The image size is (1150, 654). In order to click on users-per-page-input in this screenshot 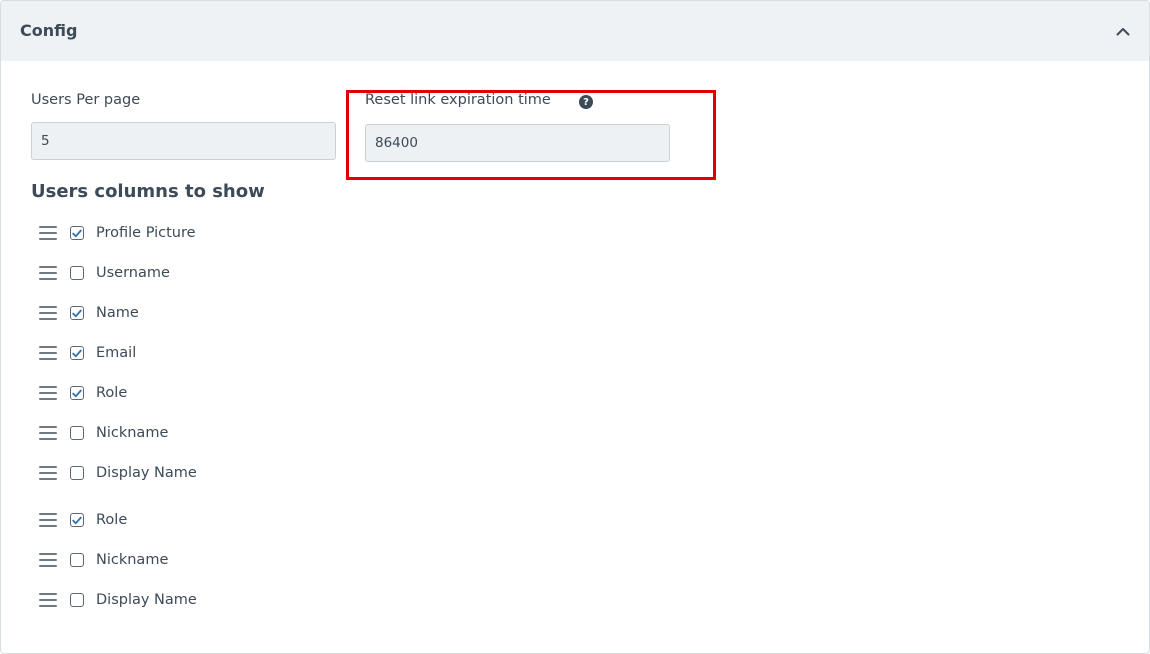, I will do `click(183, 141)`.